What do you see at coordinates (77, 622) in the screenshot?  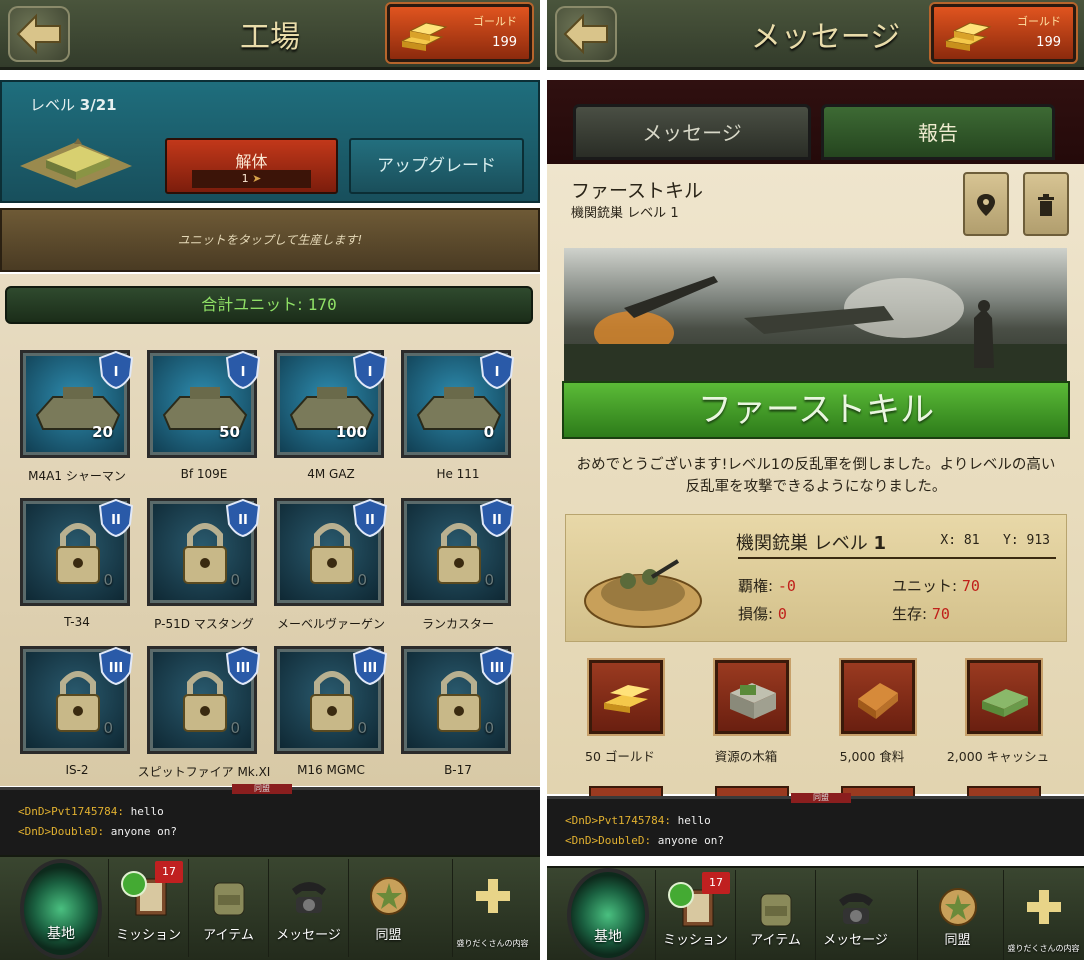 I see `unit-name: T-34` at bounding box center [77, 622].